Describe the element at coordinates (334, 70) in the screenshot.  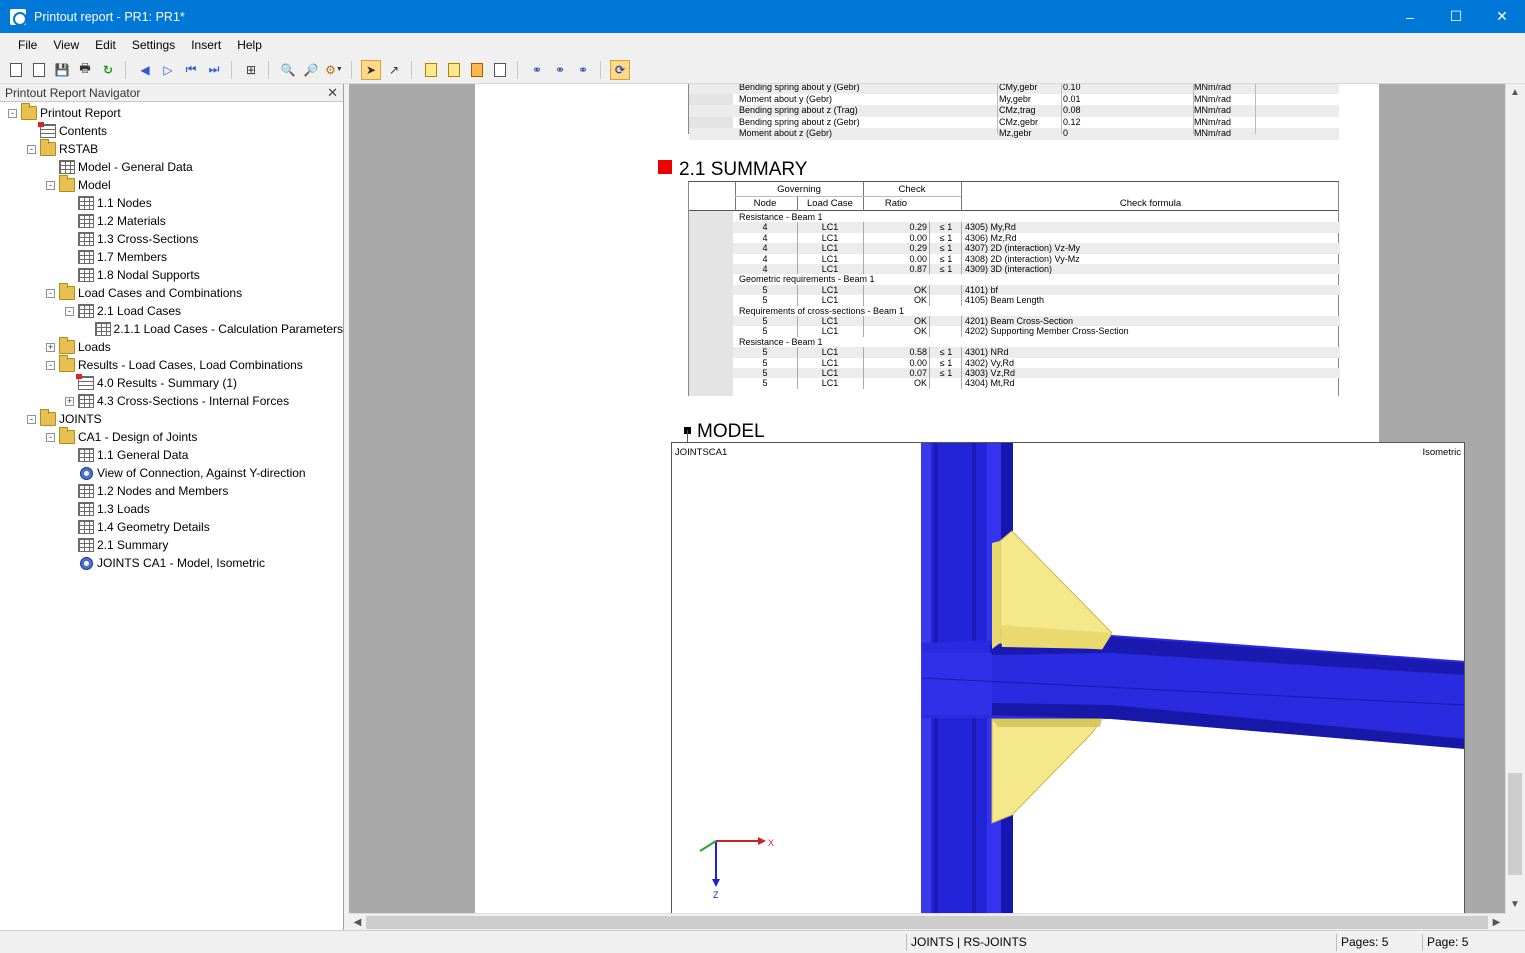
I see `settings-dropdown-button: ⚙ ▼` at that location.